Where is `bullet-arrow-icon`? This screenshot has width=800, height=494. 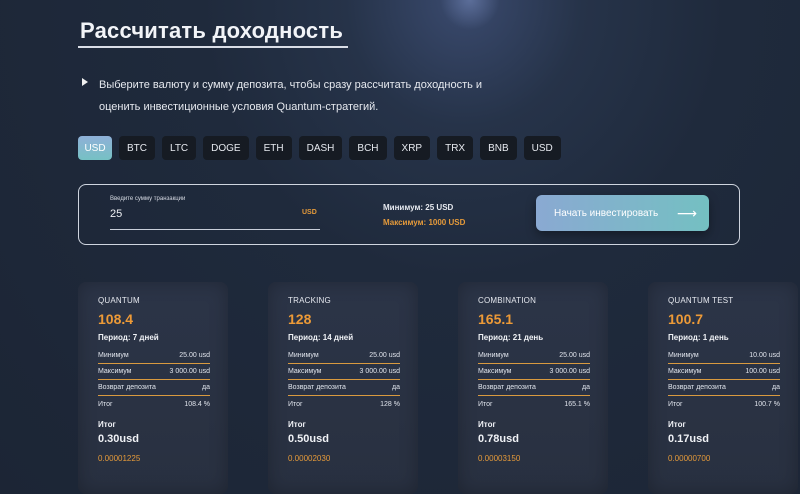
bullet-arrow-icon is located at coordinates (85, 82).